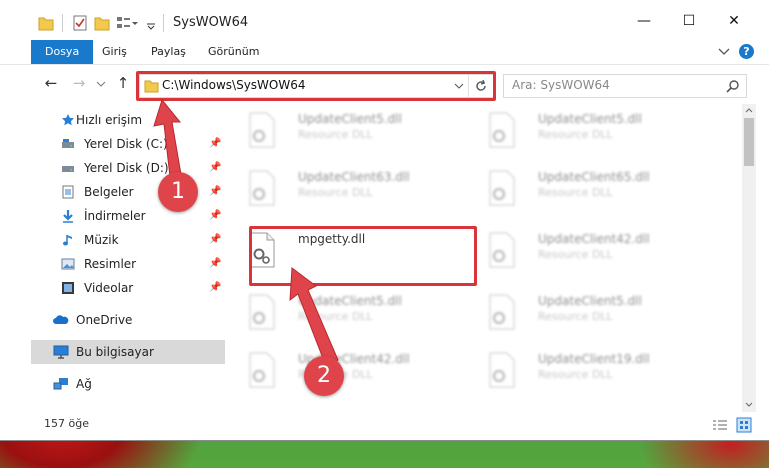  What do you see at coordinates (384, 20) in the screenshot?
I see `title-bar: SysWOW64 — ☐ ✕` at bounding box center [384, 20].